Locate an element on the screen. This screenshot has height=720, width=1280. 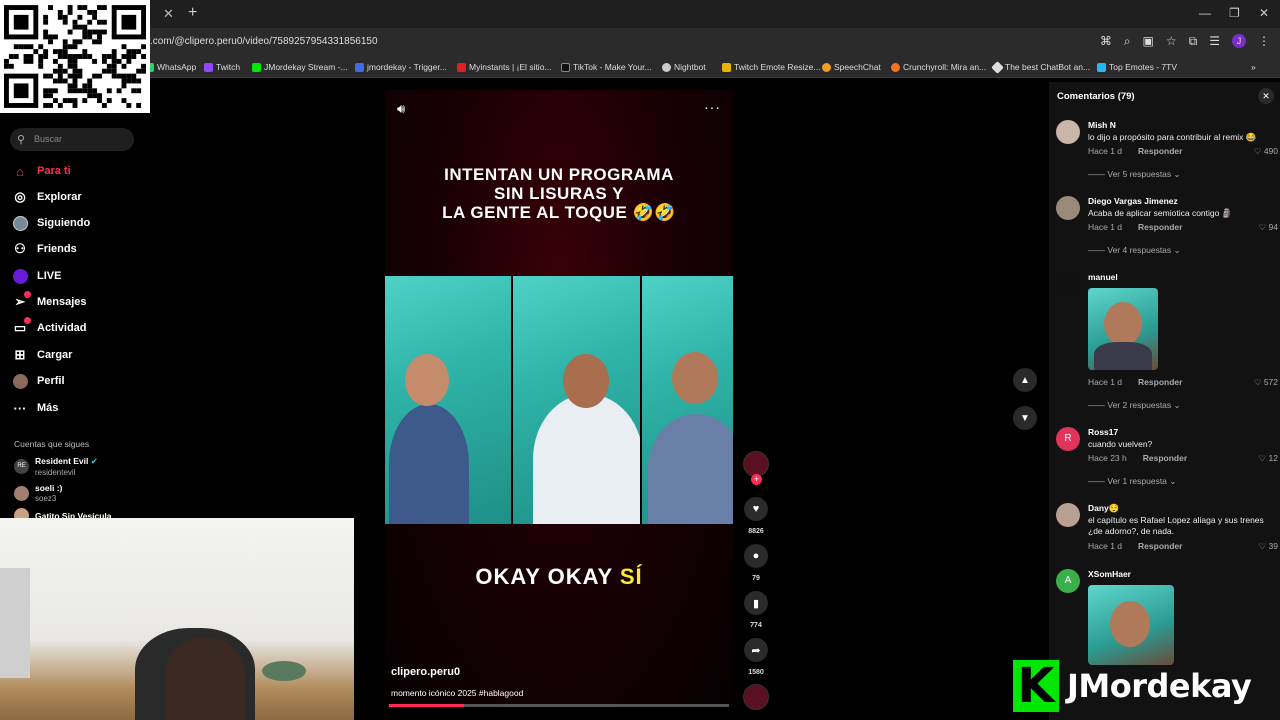
profile-avatar: J is located at coordinates (1239, 41).